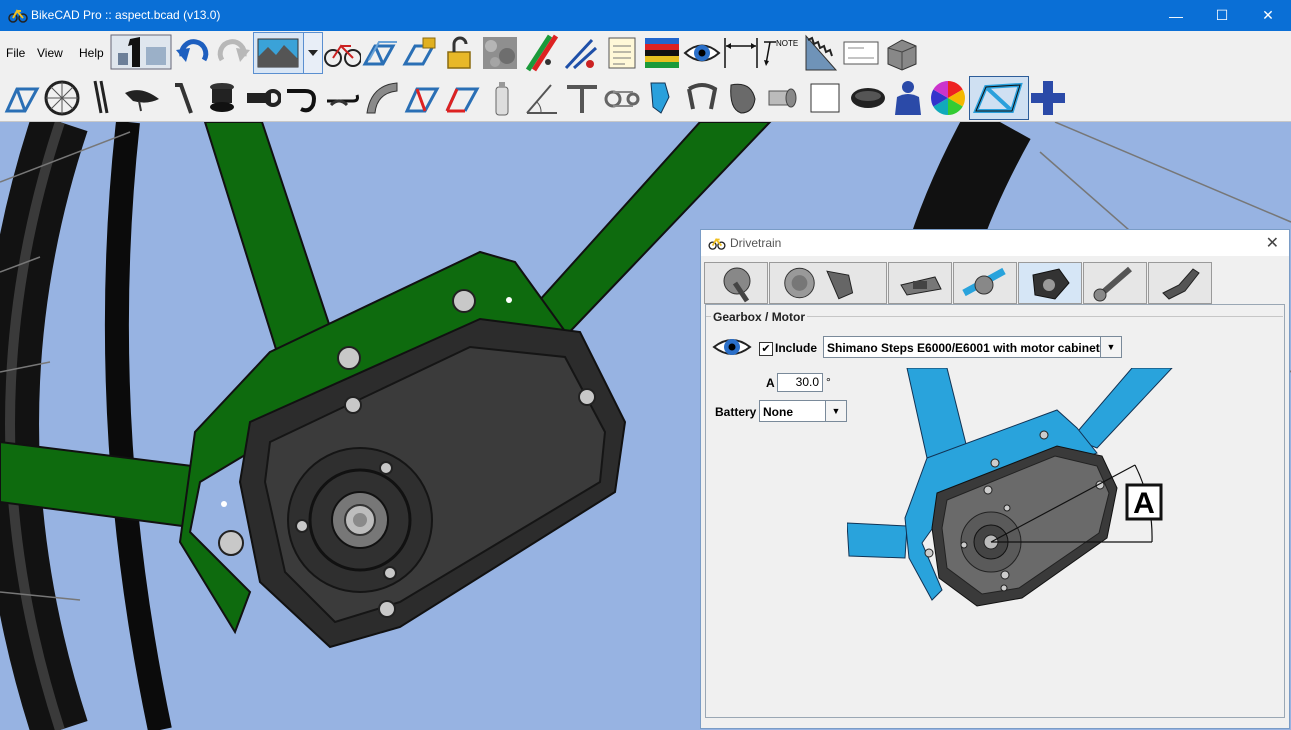  What do you see at coordinates (778, 412) in the screenshot?
I see `battery-select-value: None` at bounding box center [778, 412].